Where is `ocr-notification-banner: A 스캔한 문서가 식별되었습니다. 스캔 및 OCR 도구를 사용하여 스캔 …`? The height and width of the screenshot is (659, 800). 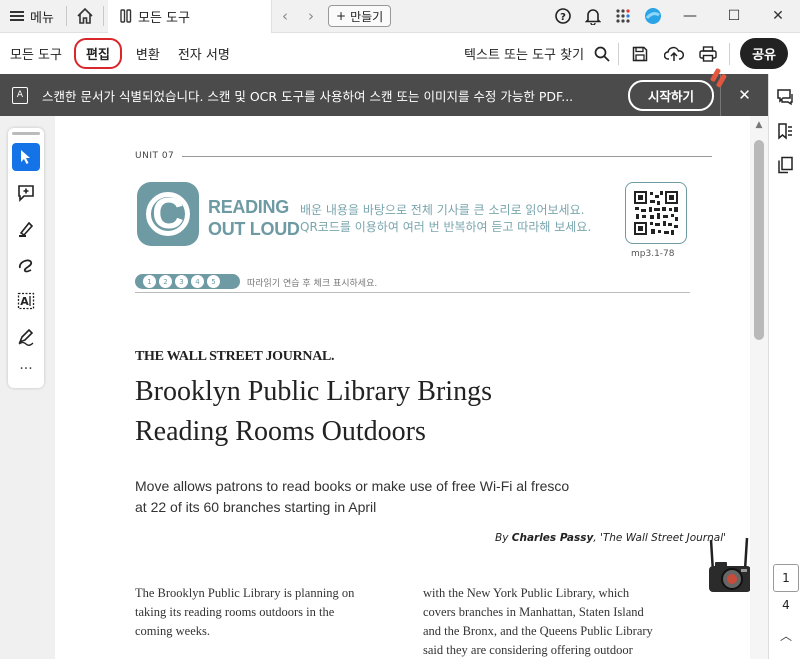 ocr-notification-banner: A 스캔한 문서가 식별되었습니다. 스캔 및 OCR 도구를 사용하여 스캔 … is located at coordinates (384, 95).